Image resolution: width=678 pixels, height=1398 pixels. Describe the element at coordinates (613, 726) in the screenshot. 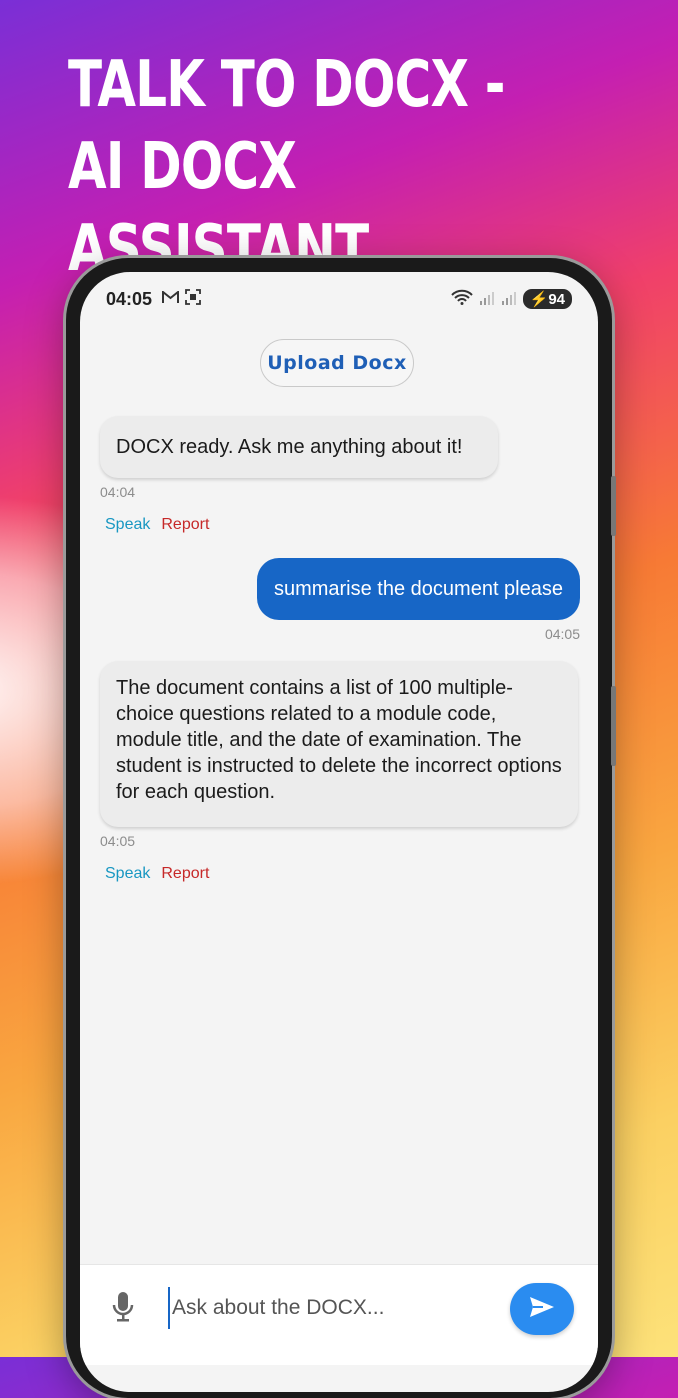

I see `phone-power-button` at that location.